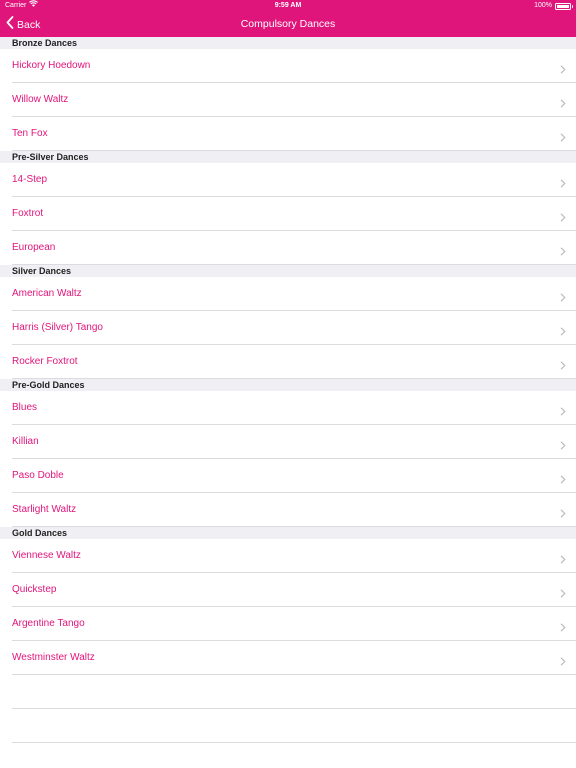 This screenshot has height=768, width=576. I want to click on list-item: American Waltz, so click(288, 294).